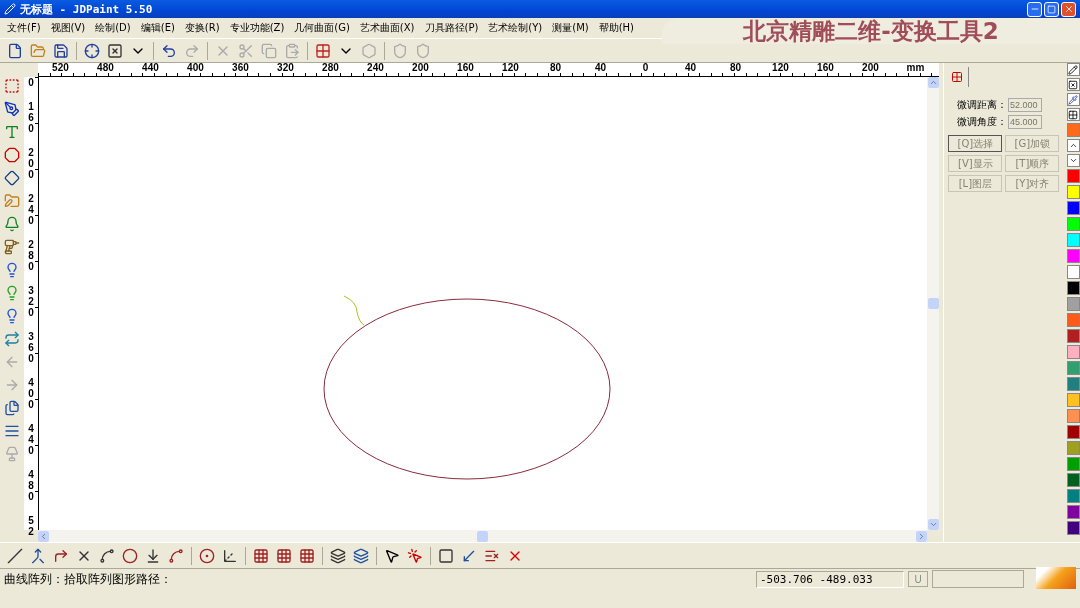 This screenshot has height=608, width=1080. What do you see at coordinates (86, 9) in the screenshot?
I see `window-title: 无标题 - JDPaint 5.50` at bounding box center [86, 9].